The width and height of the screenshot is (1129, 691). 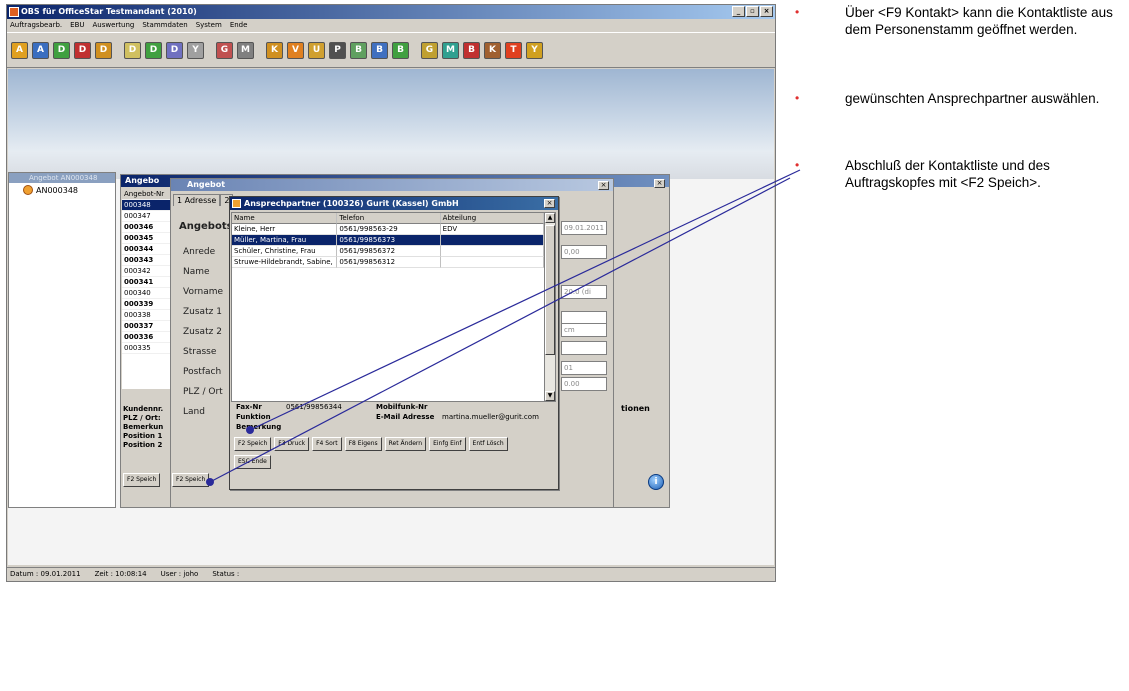 What do you see at coordinates (147, 260) in the screenshot?
I see `list-item: 000343` at bounding box center [147, 260].